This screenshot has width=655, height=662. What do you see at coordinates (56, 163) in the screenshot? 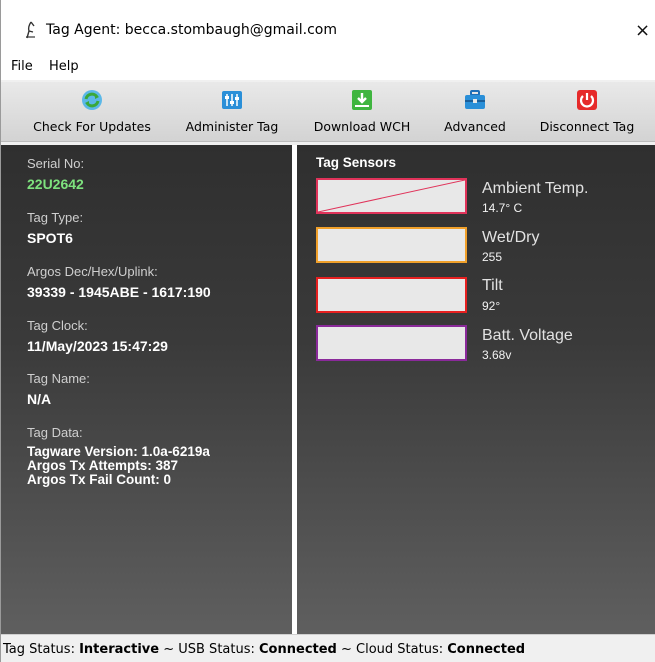
I see `serial-label: Serial No:` at bounding box center [56, 163].